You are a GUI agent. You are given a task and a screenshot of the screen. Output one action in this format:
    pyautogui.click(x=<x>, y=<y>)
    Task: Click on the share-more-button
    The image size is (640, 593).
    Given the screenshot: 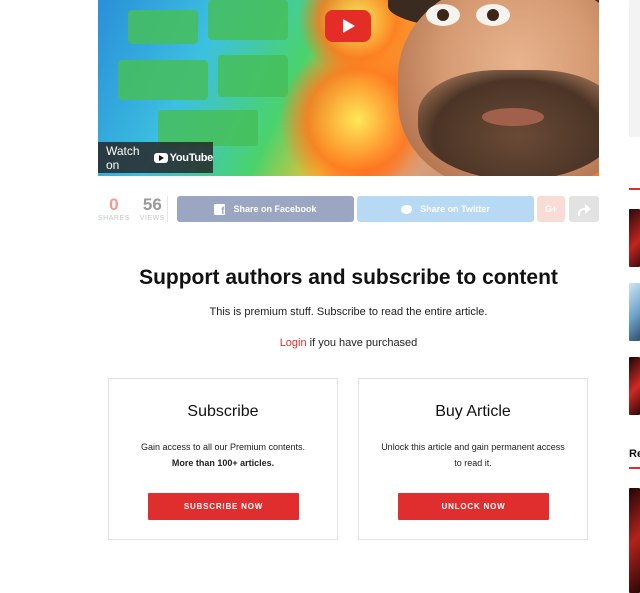 What is the action you would take?
    pyautogui.click(x=584, y=209)
    